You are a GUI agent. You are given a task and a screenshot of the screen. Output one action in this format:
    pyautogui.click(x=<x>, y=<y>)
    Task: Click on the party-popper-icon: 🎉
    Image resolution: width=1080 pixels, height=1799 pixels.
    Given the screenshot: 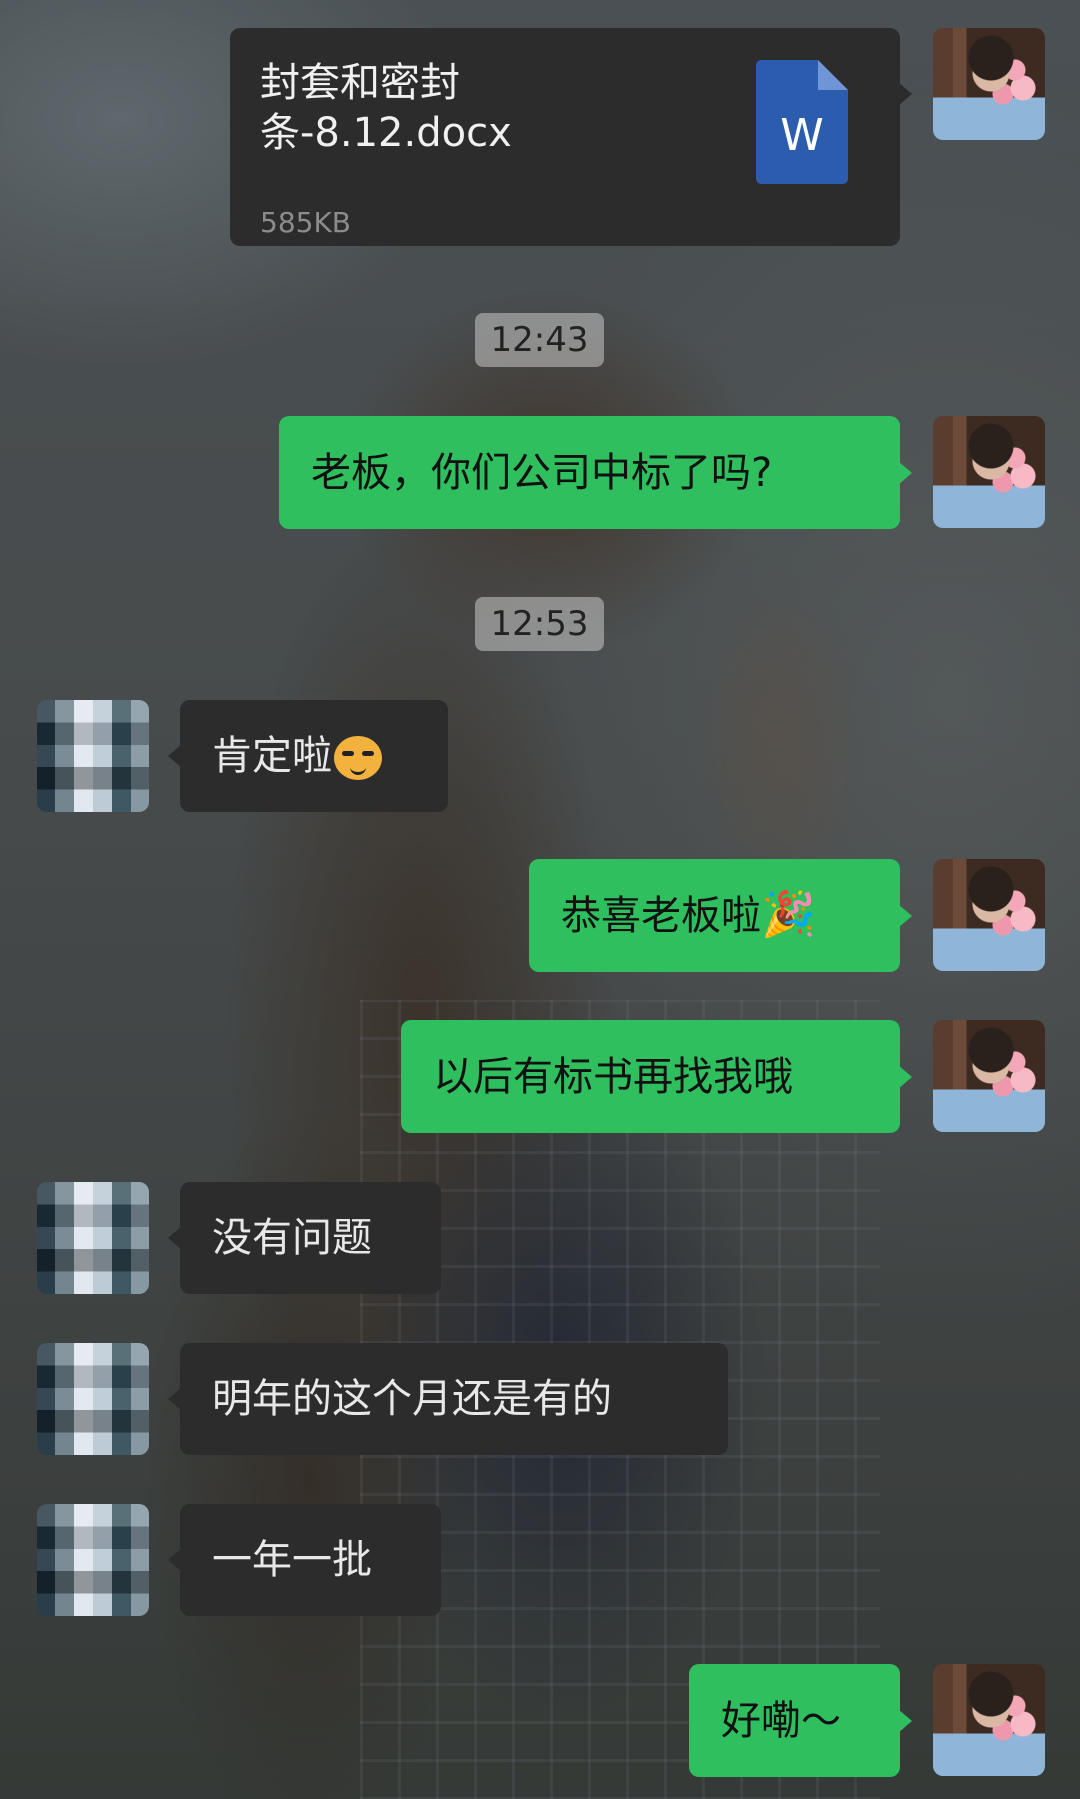 What is the action you would take?
    pyautogui.click(x=788, y=915)
    